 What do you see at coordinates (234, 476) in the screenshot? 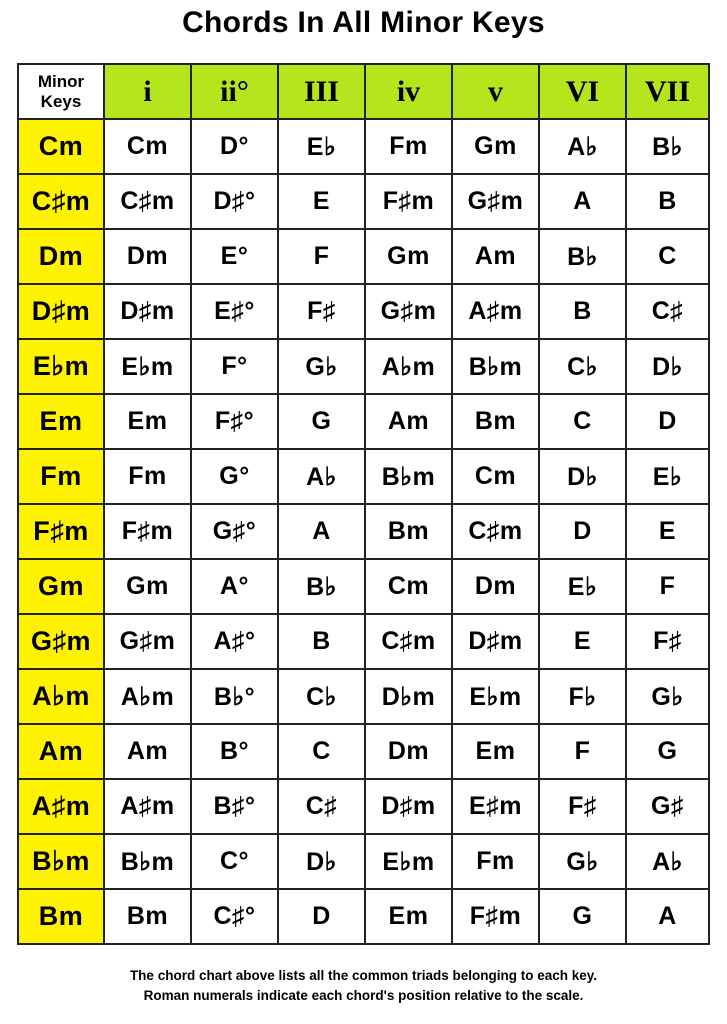
I see `chord-cell: G°` at bounding box center [234, 476].